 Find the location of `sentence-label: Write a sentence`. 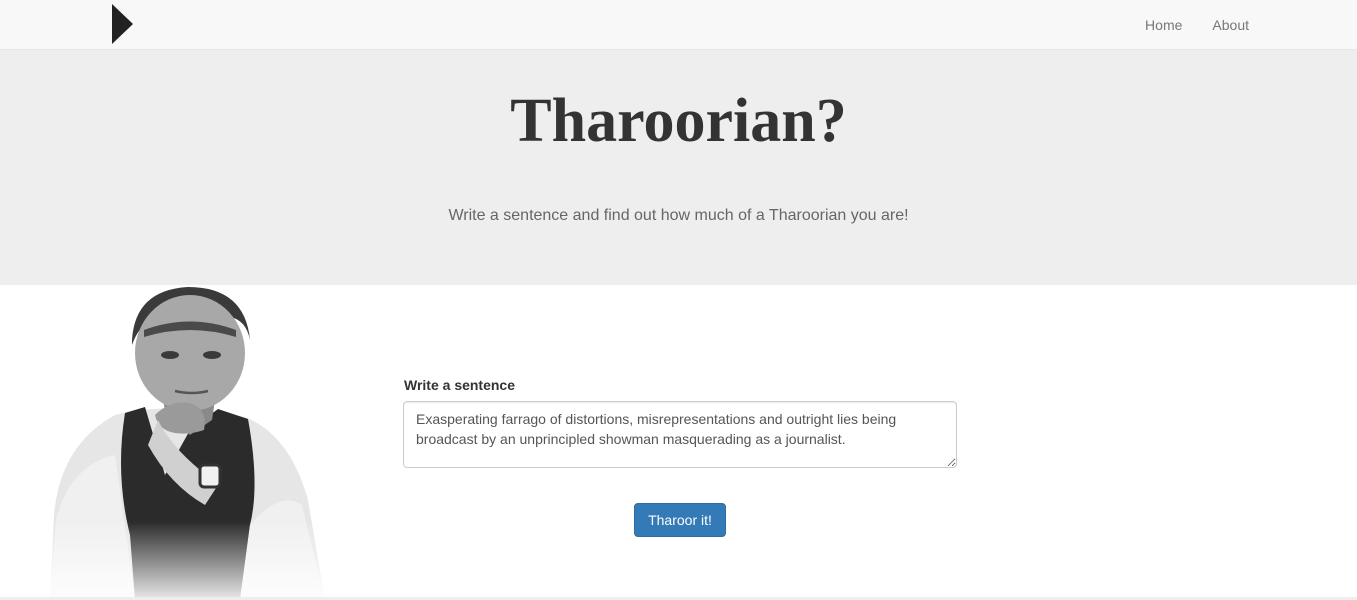

sentence-label: Write a sentence is located at coordinates (460, 385).